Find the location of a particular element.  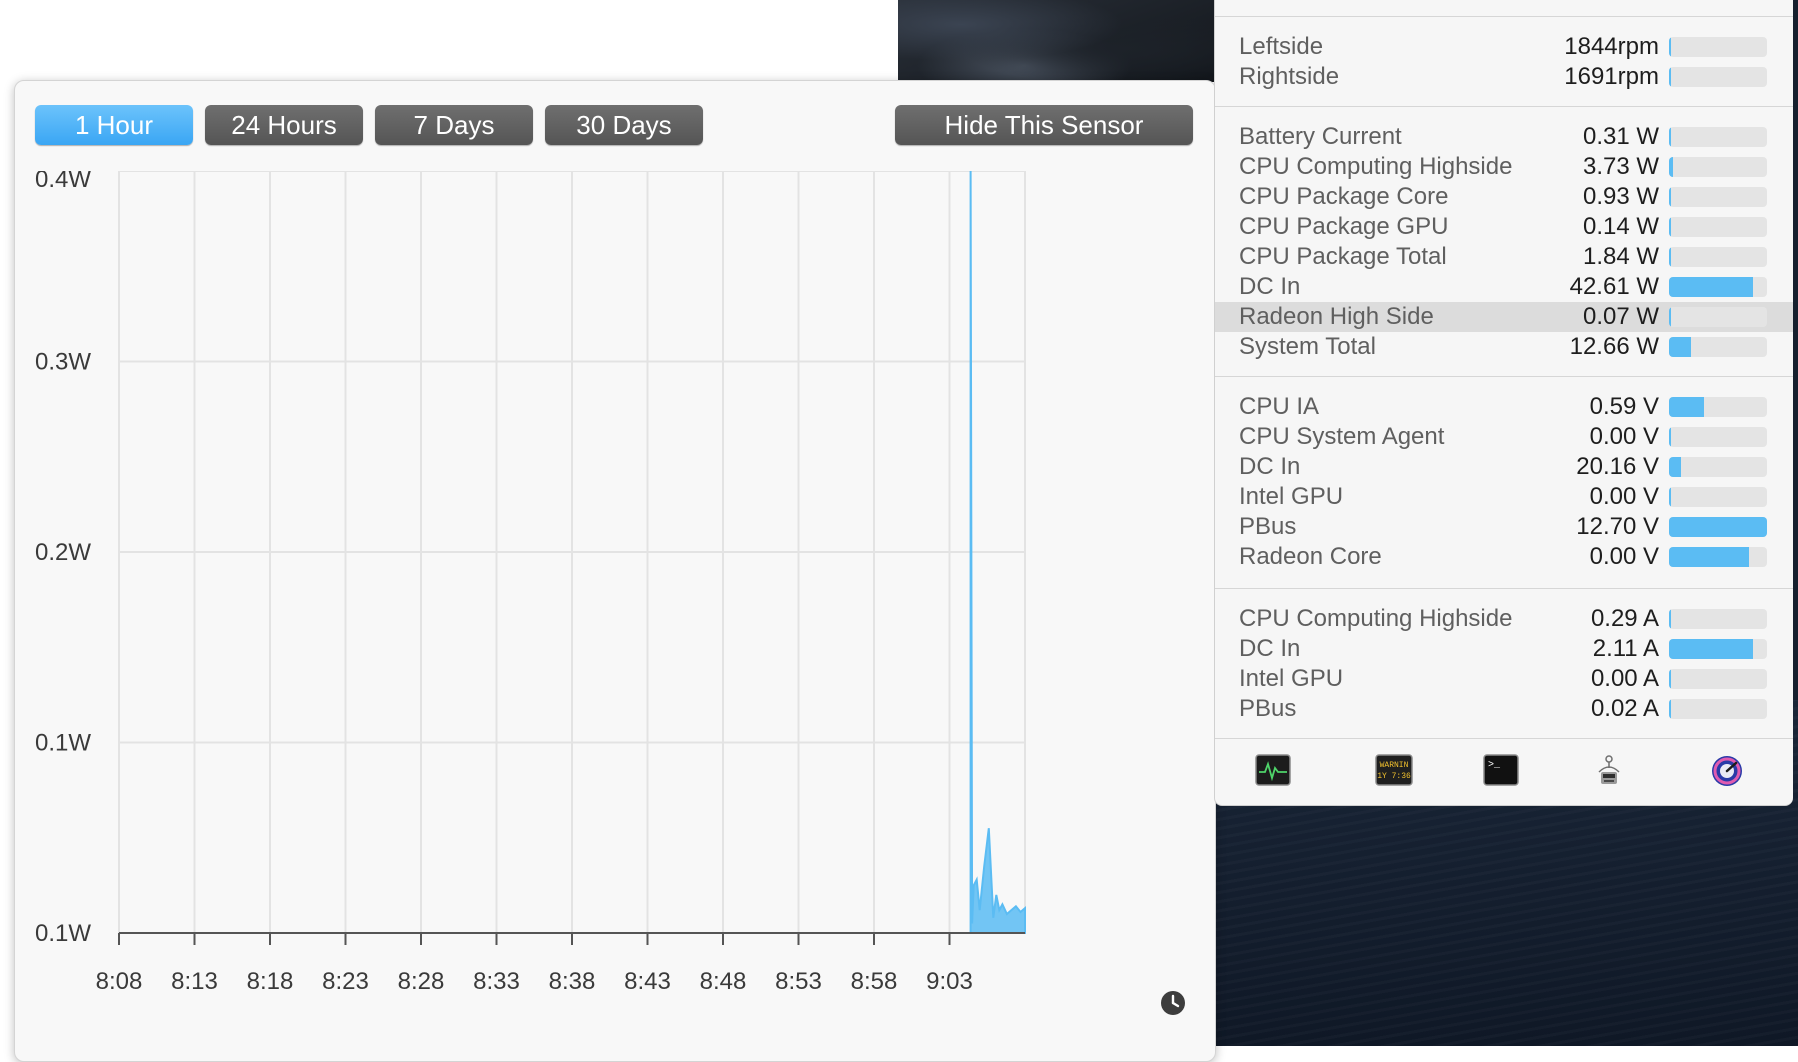

x-tick-label: 8:48 is located at coordinates (723, 981).